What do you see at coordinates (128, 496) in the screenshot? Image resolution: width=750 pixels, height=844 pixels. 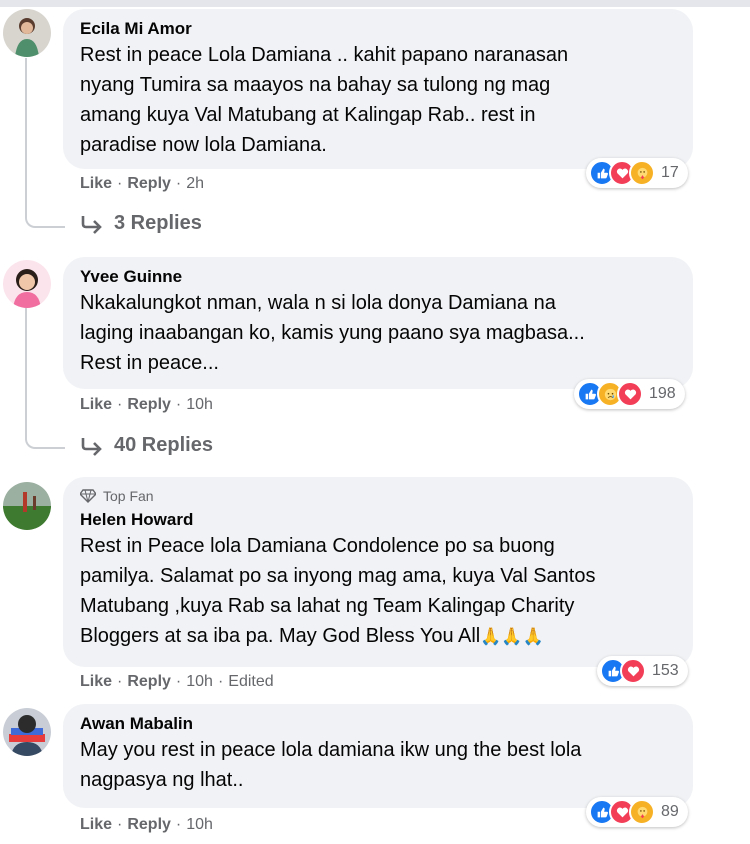 I see `top-fan-label: Top Fan` at bounding box center [128, 496].